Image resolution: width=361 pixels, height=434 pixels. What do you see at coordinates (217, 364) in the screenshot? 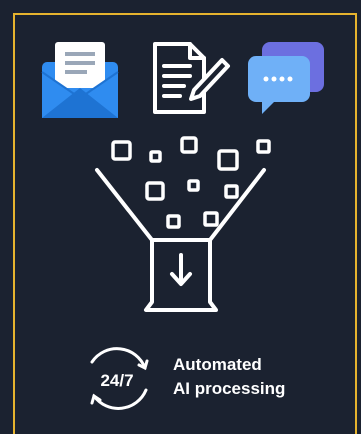
I see `caption-line-1: Automated` at bounding box center [217, 364].